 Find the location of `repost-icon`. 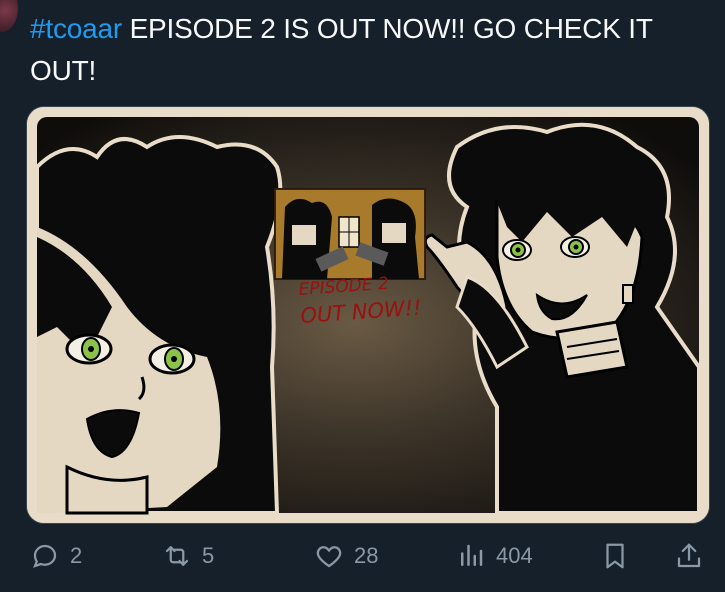

repost-icon is located at coordinates (177, 556).